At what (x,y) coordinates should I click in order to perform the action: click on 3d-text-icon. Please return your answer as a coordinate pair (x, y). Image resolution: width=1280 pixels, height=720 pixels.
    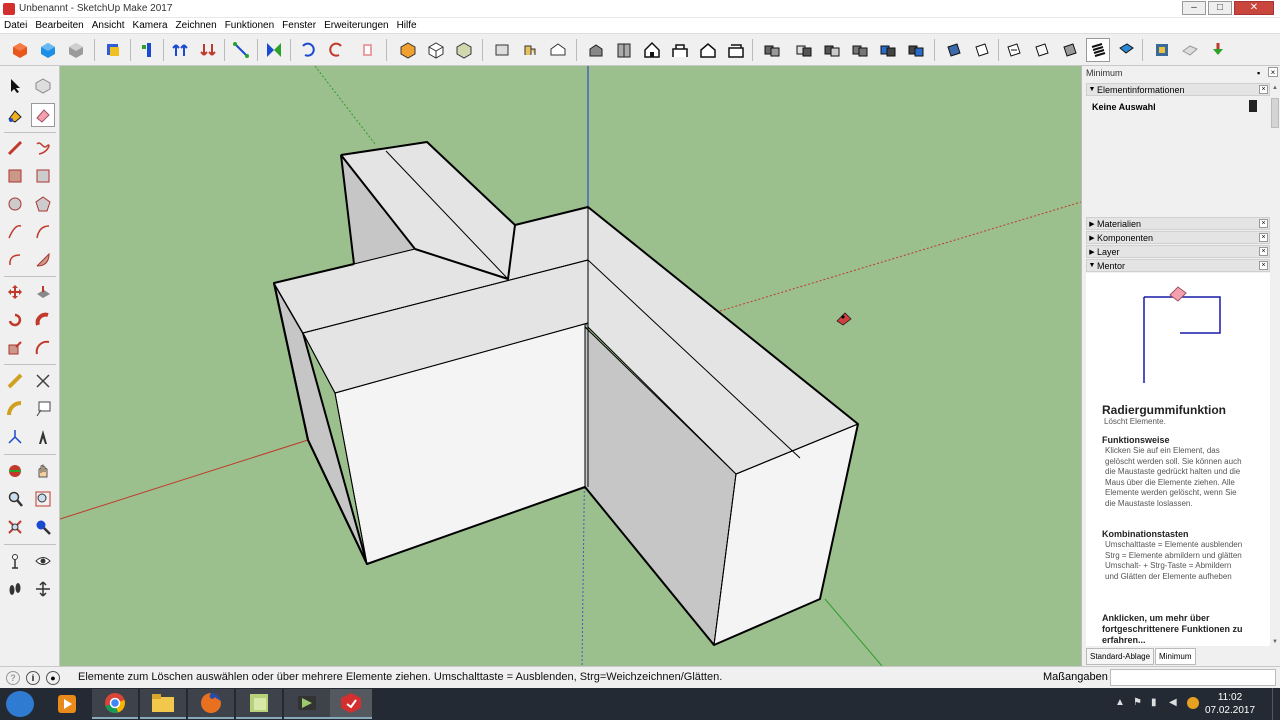
    Looking at the image, I should click on (43, 437).